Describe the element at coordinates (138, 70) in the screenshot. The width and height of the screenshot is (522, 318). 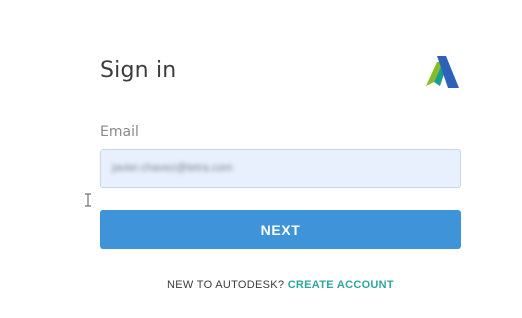
I see `page-title: Sign in` at that location.